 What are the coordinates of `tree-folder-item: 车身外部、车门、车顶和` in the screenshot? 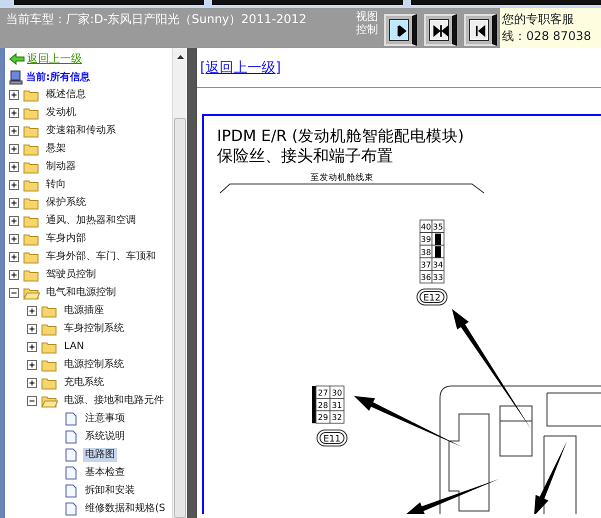 It's located at (101, 257).